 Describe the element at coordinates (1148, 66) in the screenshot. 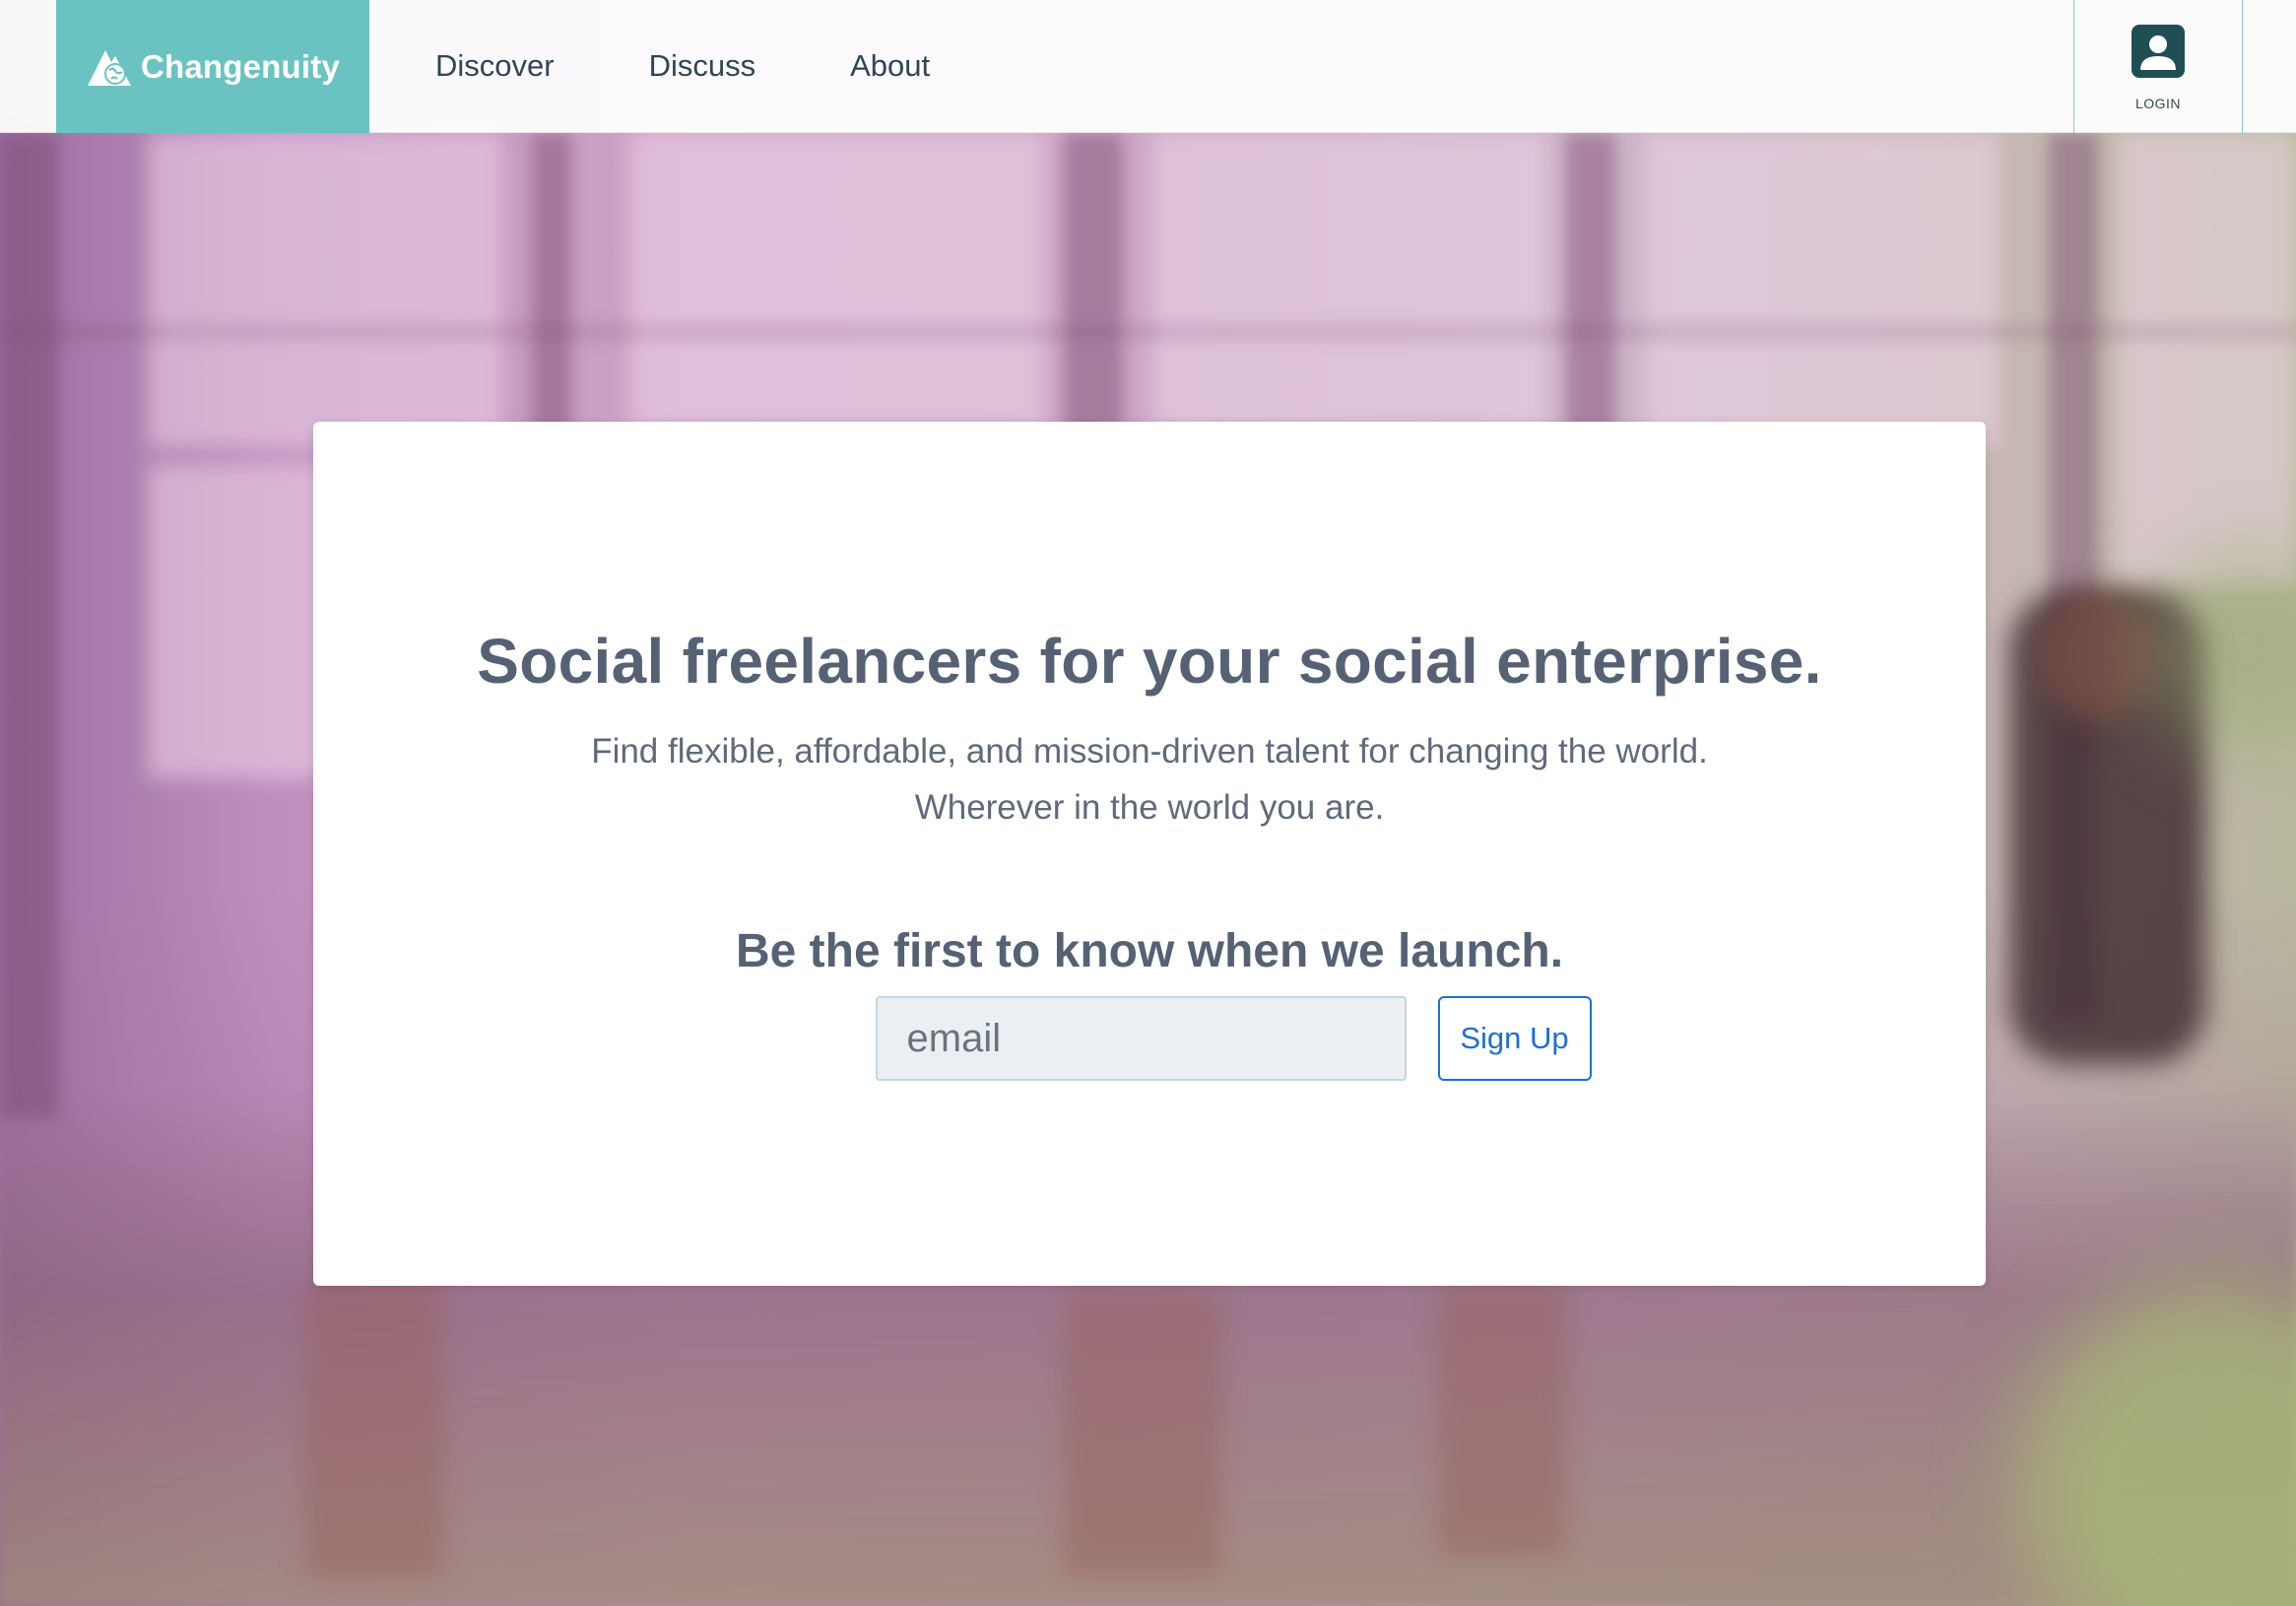

I see `top-navbar: Changenuity Discover Discuss About LOGIN` at that location.